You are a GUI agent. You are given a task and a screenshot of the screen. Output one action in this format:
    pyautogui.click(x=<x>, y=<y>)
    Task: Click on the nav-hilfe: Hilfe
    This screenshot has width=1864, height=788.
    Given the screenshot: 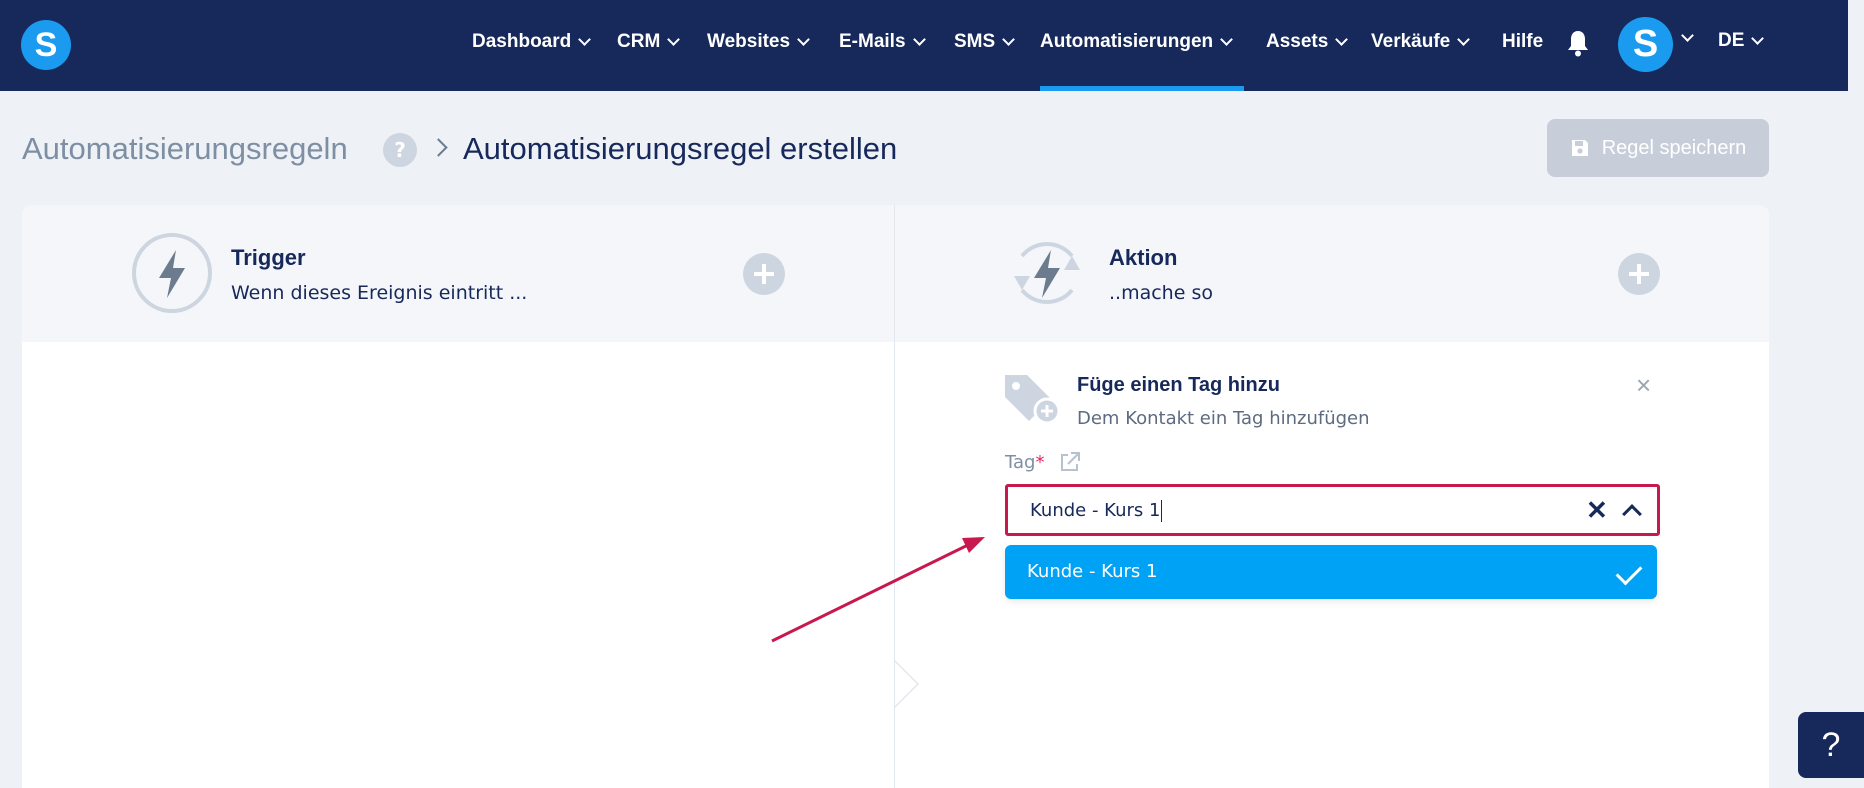 What is the action you would take?
    pyautogui.click(x=1522, y=42)
    